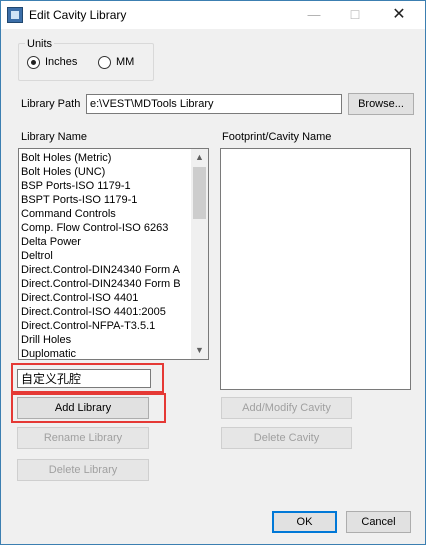  Describe the element at coordinates (199, 350) in the screenshot. I see `chevron-down-icon: ▼` at that location.